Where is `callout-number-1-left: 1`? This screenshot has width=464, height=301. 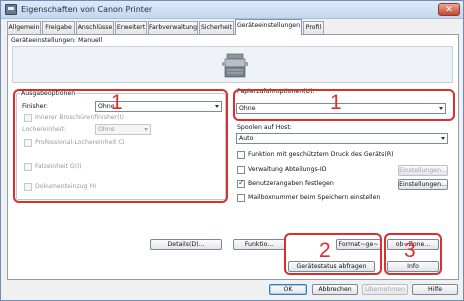
callout-number-1-left: 1 is located at coordinates (117, 102).